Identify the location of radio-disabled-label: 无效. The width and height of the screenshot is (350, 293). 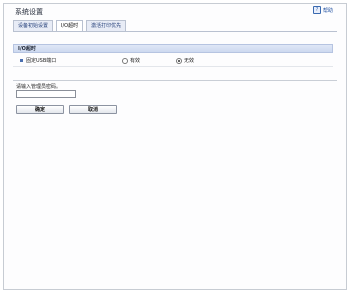
(189, 61).